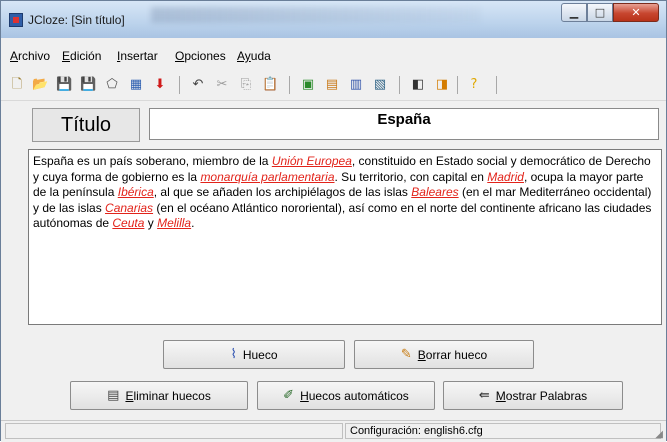  What do you see at coordinates (160, 85) in the screenshot?
I see `arrow-down-icon: ⬇` at bounding box center [160, 85].